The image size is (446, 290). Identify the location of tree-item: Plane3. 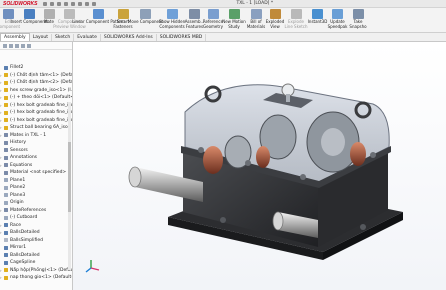
(36, 196).